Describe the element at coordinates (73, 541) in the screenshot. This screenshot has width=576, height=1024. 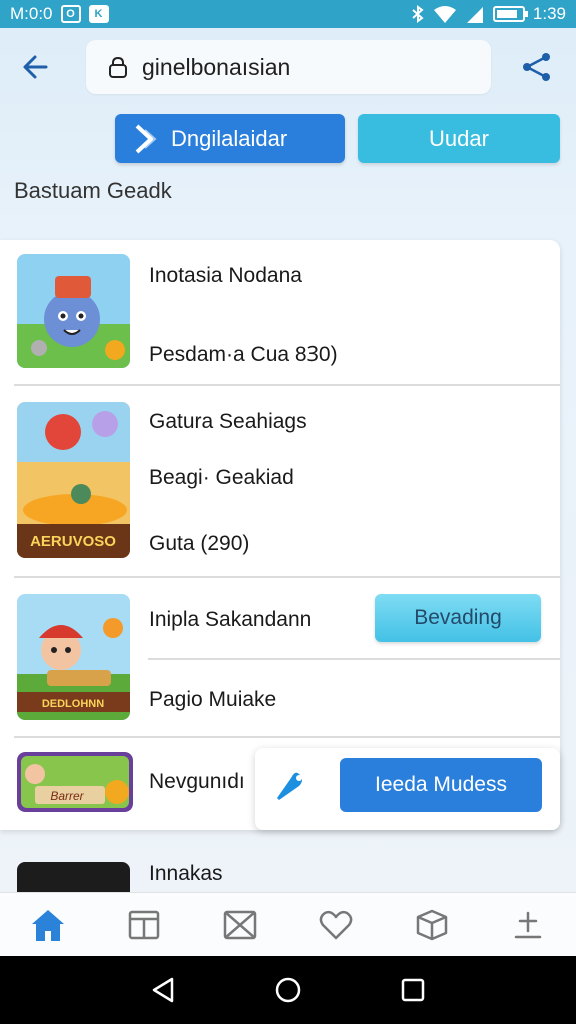
I see `thumbnail-label: AERUVOSO` at that location.